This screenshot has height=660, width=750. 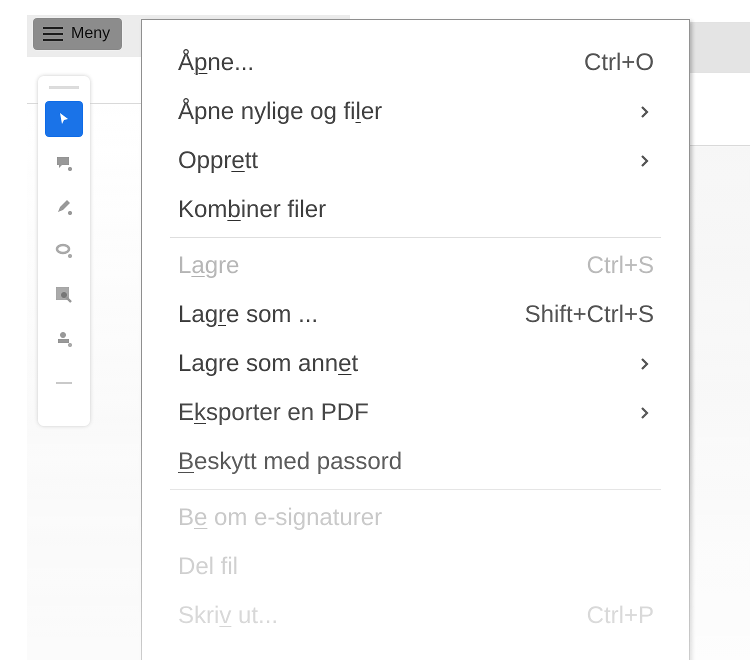 I want to click on tool-button, so click(x=64, y=119).